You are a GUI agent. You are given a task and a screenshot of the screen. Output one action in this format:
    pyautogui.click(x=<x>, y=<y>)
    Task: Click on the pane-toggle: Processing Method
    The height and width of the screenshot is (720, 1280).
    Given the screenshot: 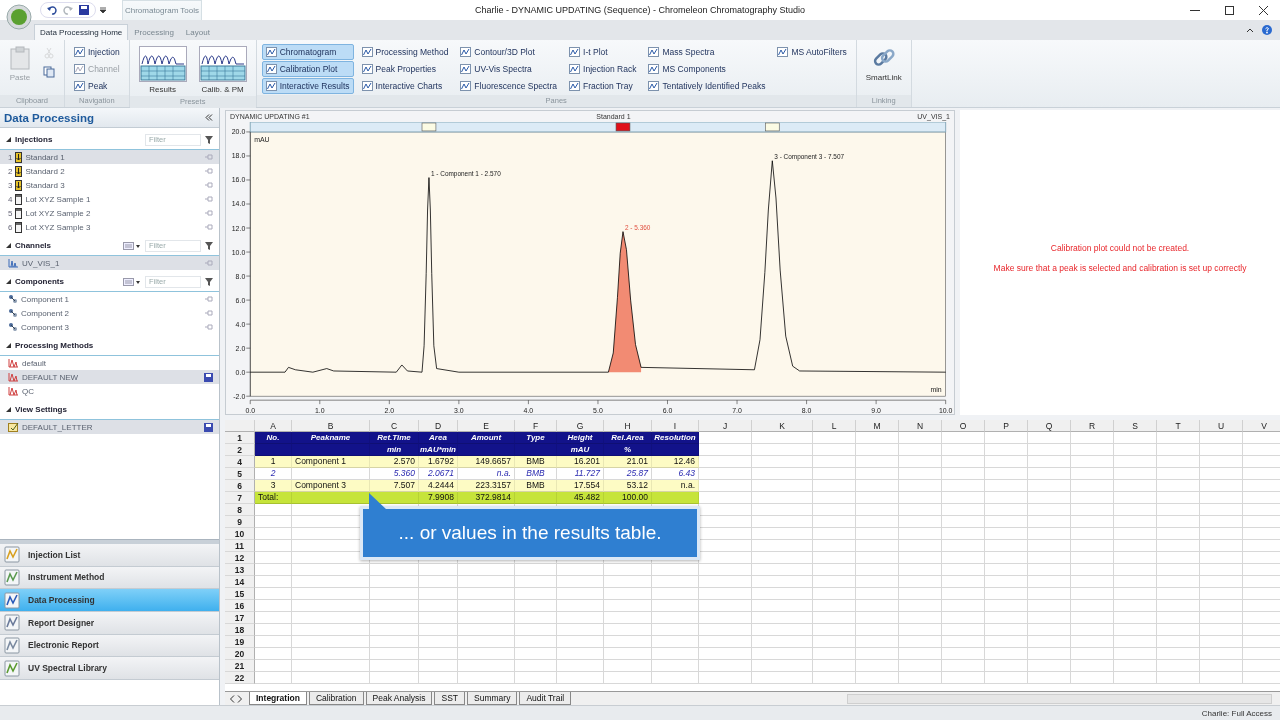 What is the action you would take?
    pyautogui.click(x=405, y=52)
    